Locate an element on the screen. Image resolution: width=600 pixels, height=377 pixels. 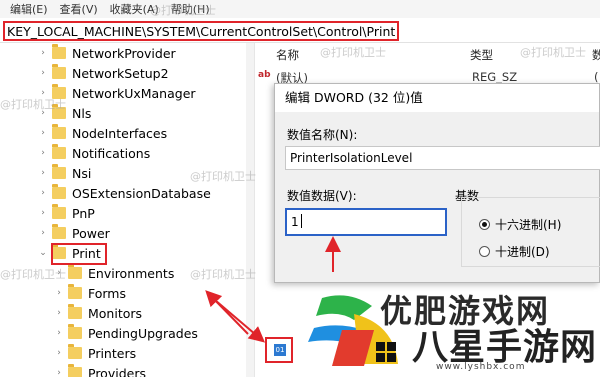
logo-url: www.lyshbx.com is located at coordinates (481, 367).